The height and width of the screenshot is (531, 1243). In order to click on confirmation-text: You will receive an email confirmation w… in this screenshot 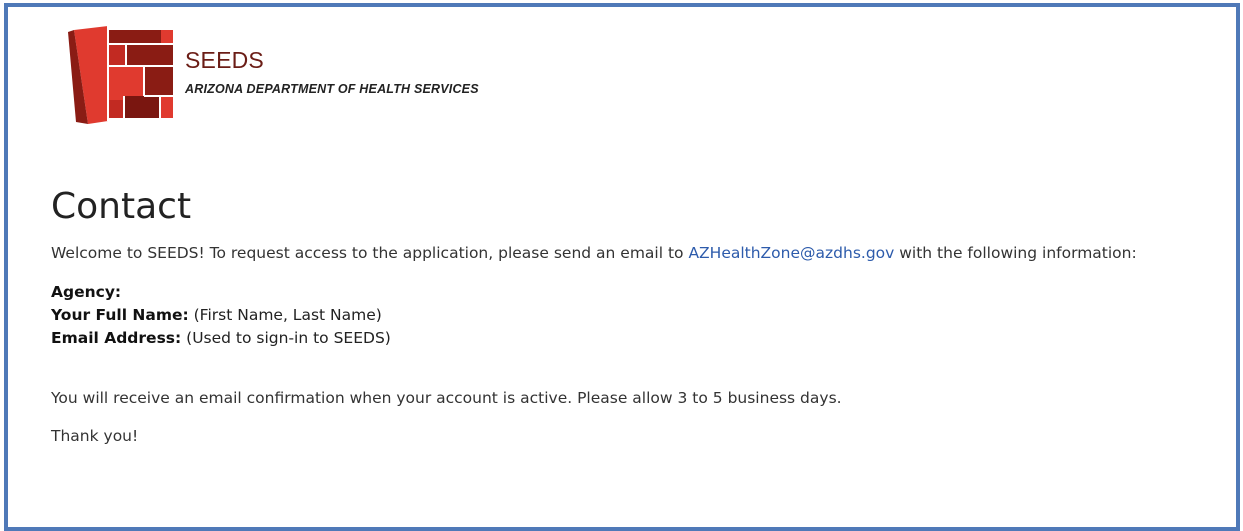, I will do `click(446, 398)`.